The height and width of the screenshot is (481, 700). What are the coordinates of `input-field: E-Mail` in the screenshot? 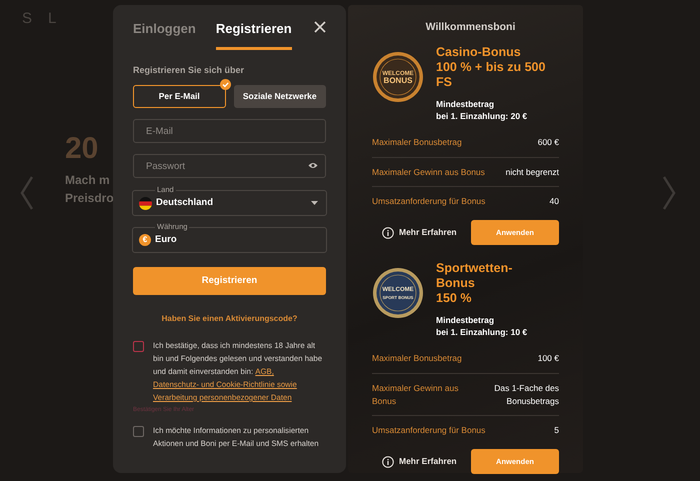 It's located at (229, 131).